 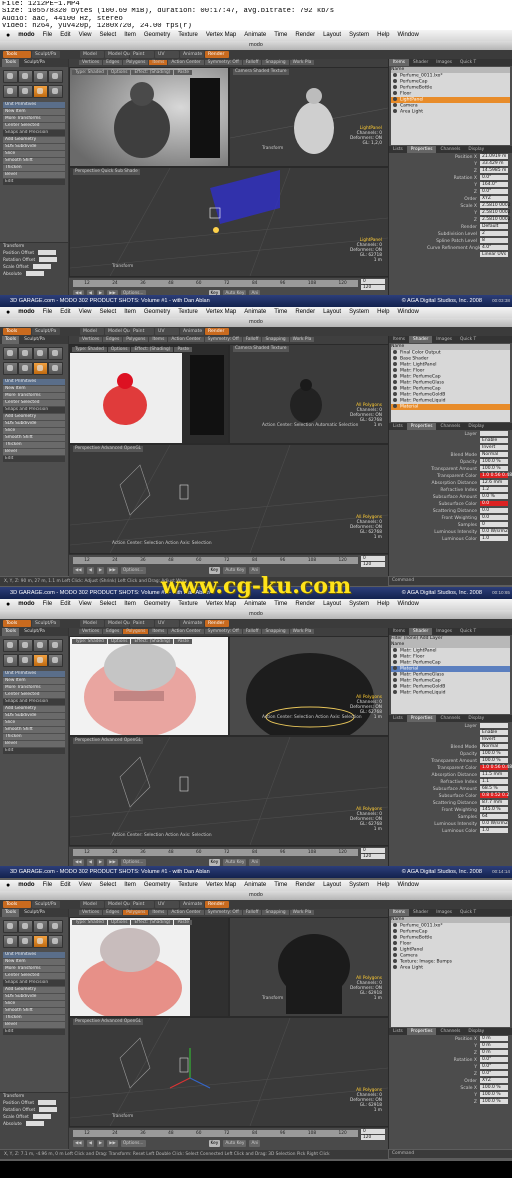 What do you see at coordinates (494, 795) in the screenshot?
I see `property-value-field: 0.8 0.52 0.2` at bounding box center [494, 795].